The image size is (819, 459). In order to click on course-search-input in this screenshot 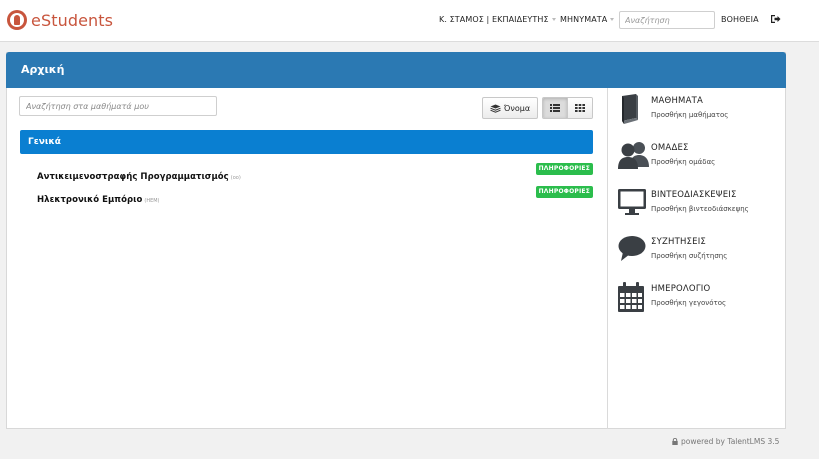, I will do `click(118, 106)`.